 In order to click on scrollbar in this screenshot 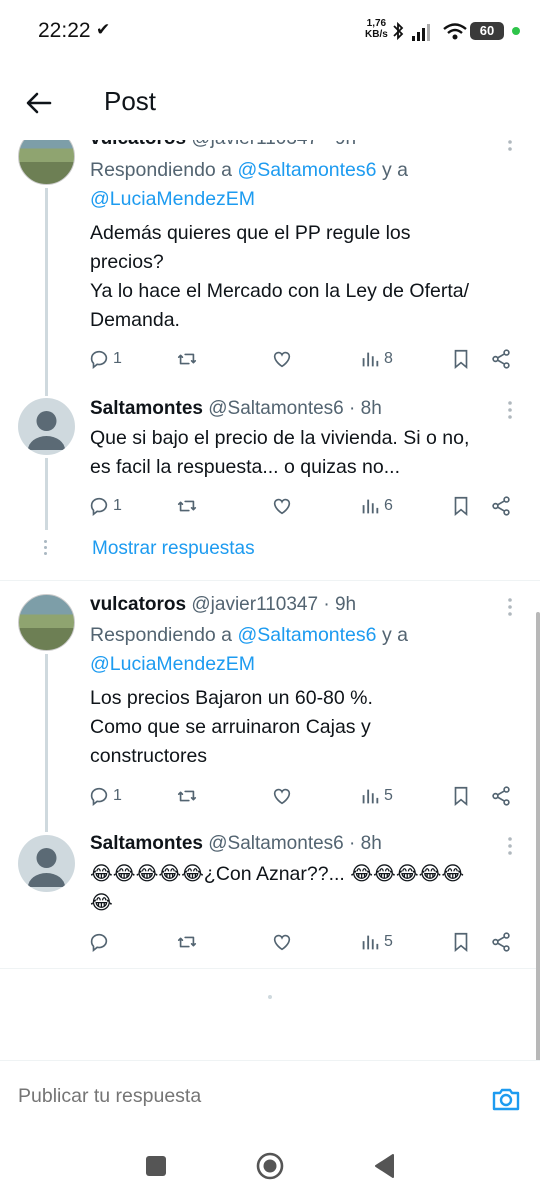, I will do `click(538, 836)`.